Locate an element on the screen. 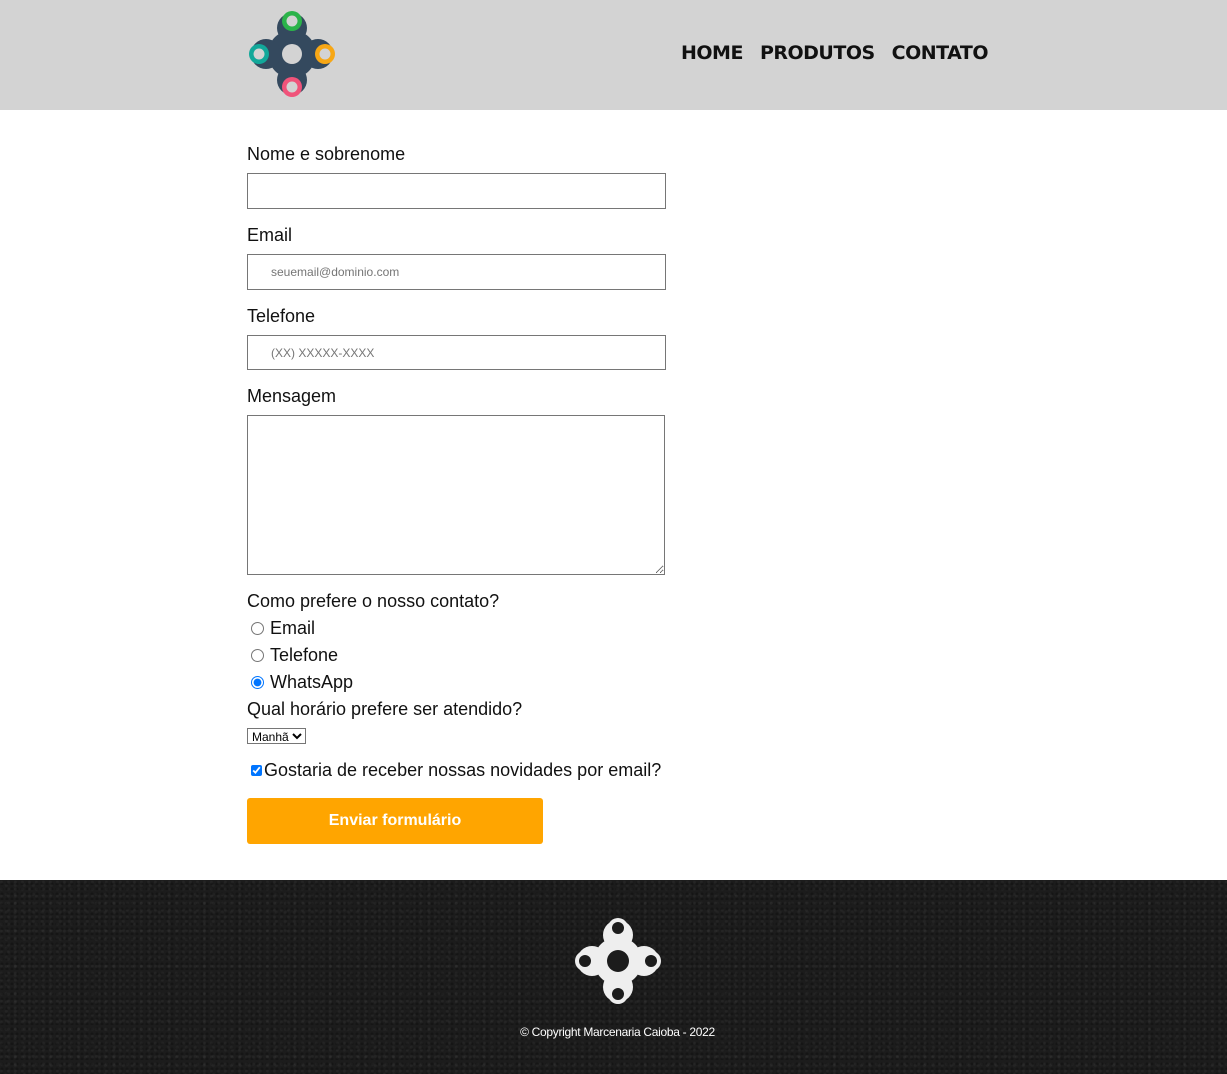  nav-produtos-link: PRODUTOS is located at coordinates (817, 53).